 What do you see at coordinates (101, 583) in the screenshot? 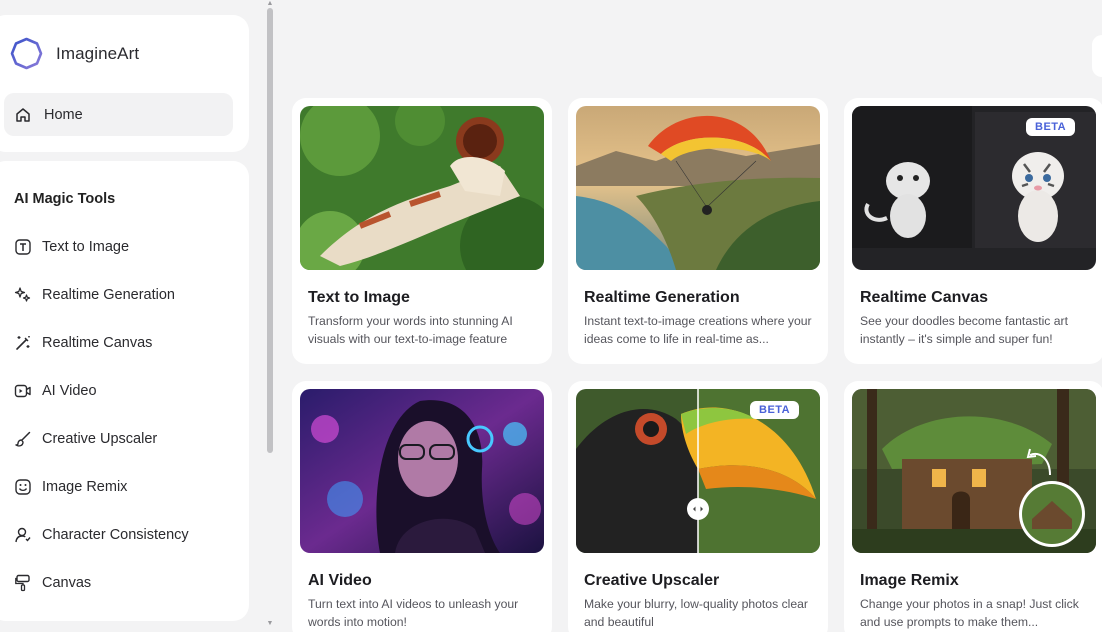
I see `sidebar-item-canvas: Canvas` at bounding box center [101, 583].